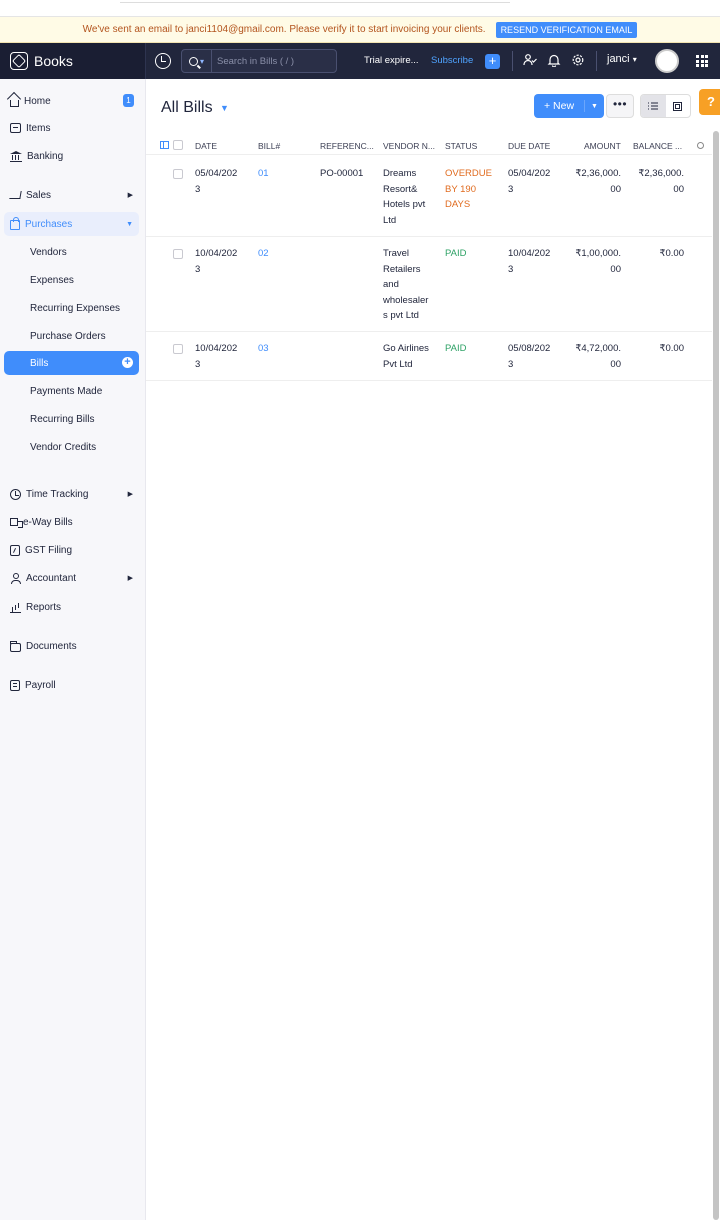  I want to click on sidebar-item-purchases: Purchases ▼, so click(71, 224).